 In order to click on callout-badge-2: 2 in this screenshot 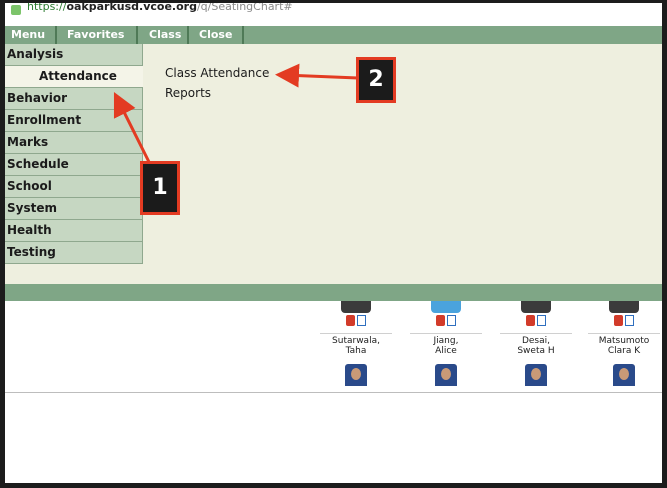, I will do `click(376, 80)`.